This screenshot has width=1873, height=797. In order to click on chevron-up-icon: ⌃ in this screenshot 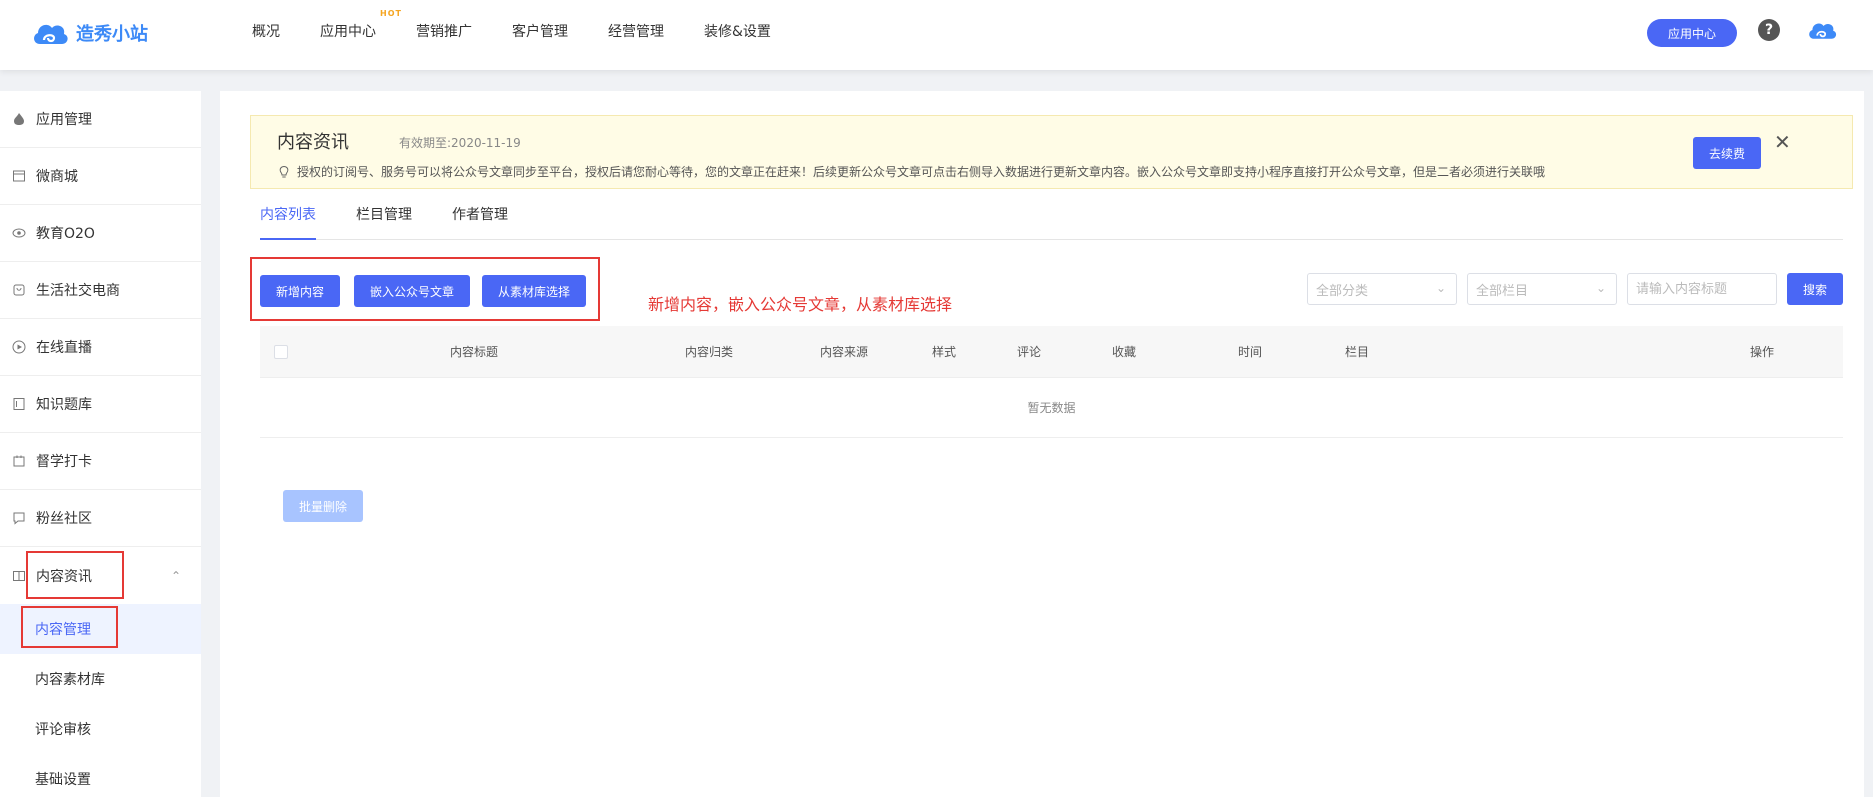, I will do `click(176, 576)`.